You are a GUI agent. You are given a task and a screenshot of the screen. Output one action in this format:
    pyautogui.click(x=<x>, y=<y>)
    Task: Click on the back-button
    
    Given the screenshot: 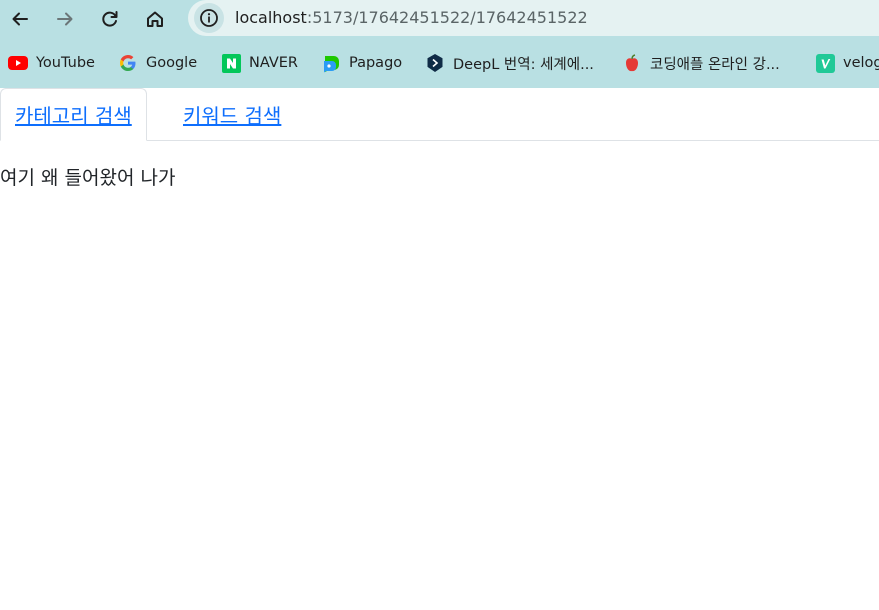 What is the action you would take?
    pyautogui.click(x=20, y=19)
    